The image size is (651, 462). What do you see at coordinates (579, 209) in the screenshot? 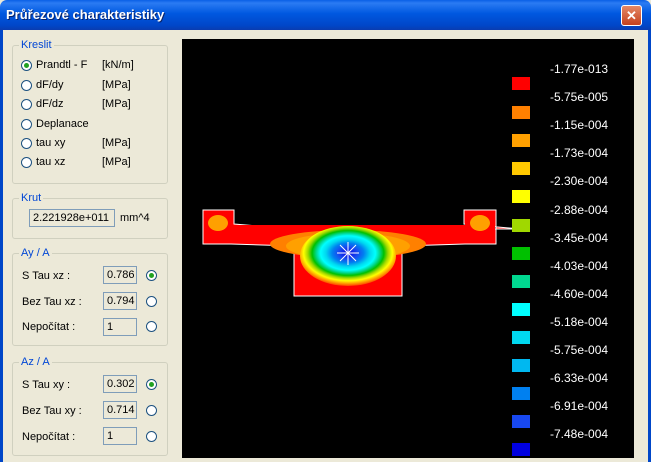
I see `legend-value: -2.88e-004` at bounding box center [579, 209].